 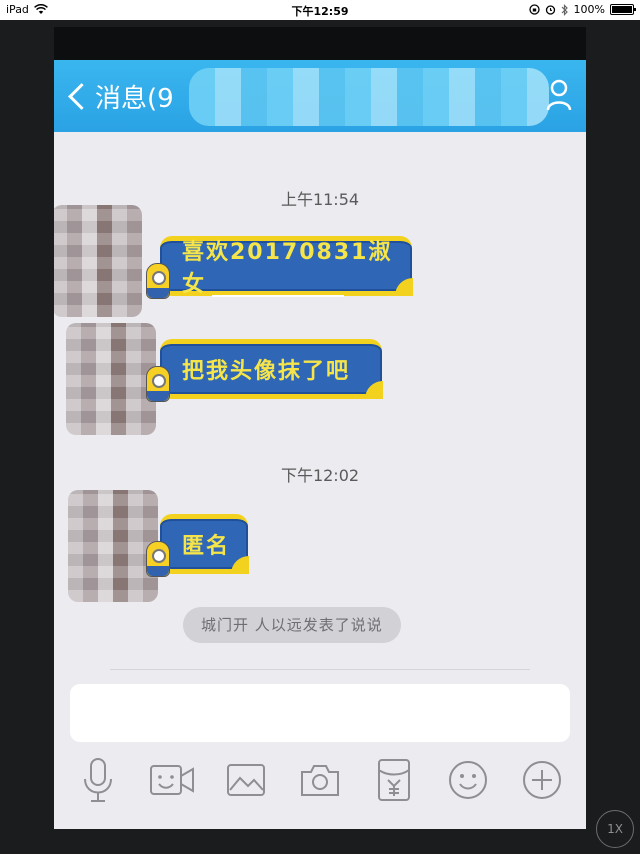 I want to click on bluetooth-icon, so click(x=564, y=9).